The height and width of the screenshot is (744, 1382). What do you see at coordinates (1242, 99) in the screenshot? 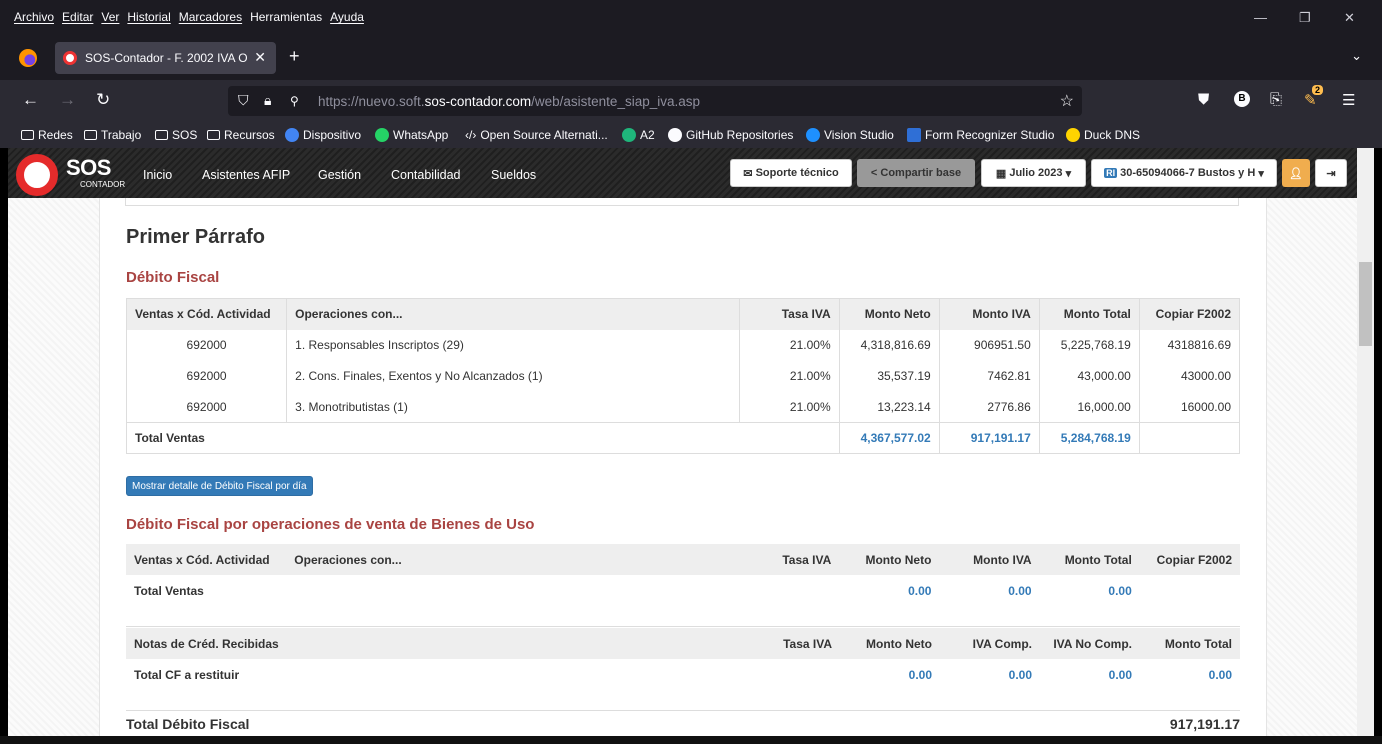
I see `account-icon: B` at bounding box center [1242, 99].